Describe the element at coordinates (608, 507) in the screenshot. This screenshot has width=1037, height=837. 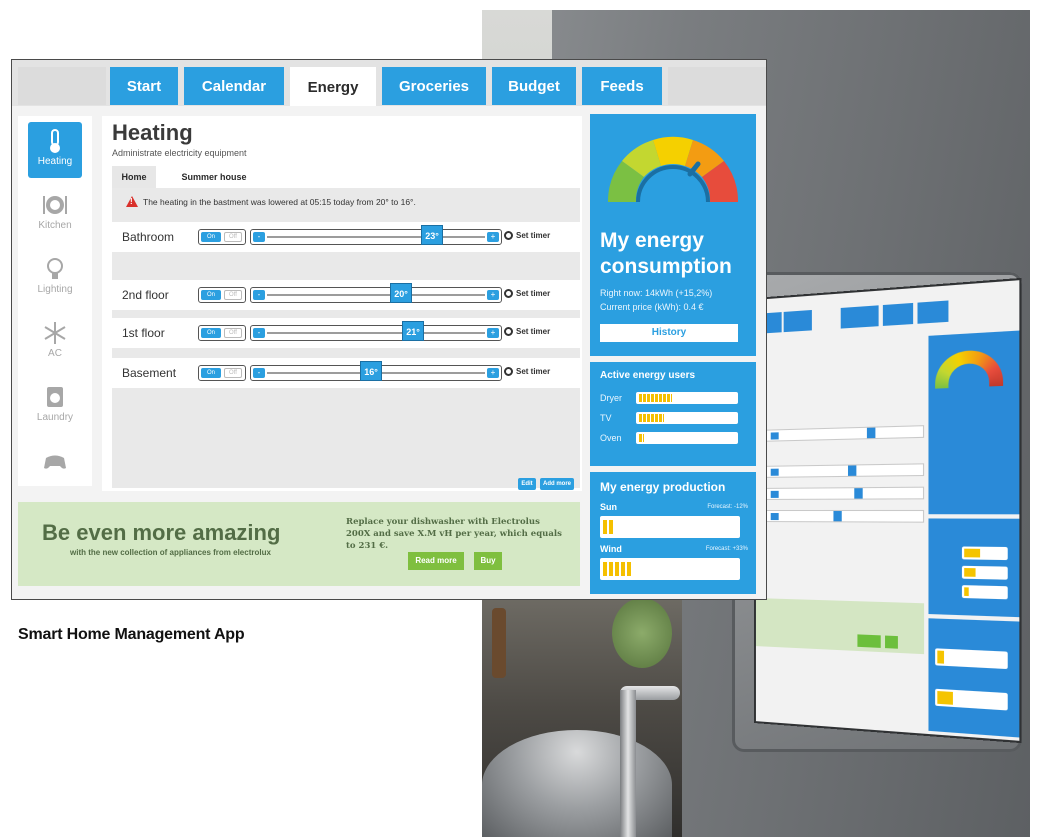
I see `production-source-label: Sun` at that location.